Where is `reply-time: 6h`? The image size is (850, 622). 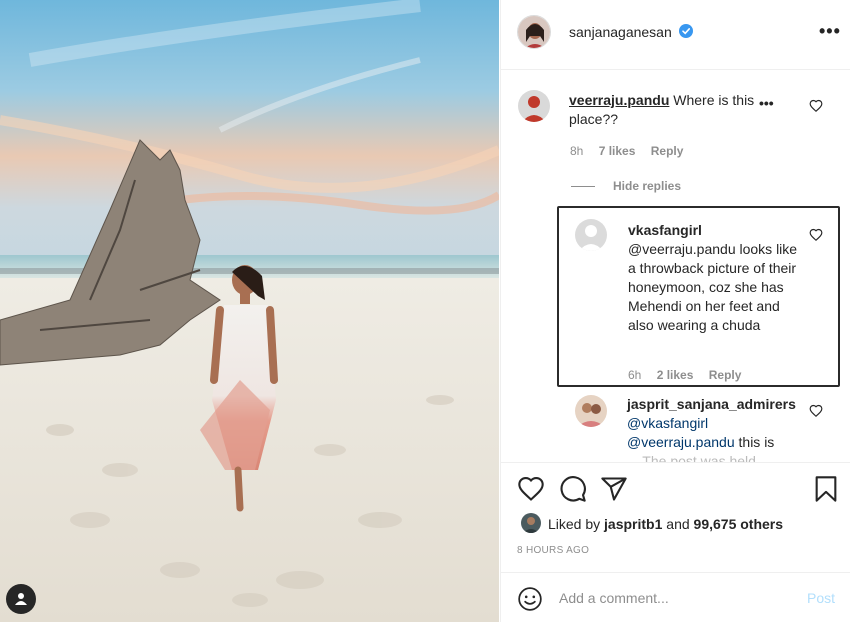
reply-time: 6h is located at coordinates (635, 375).